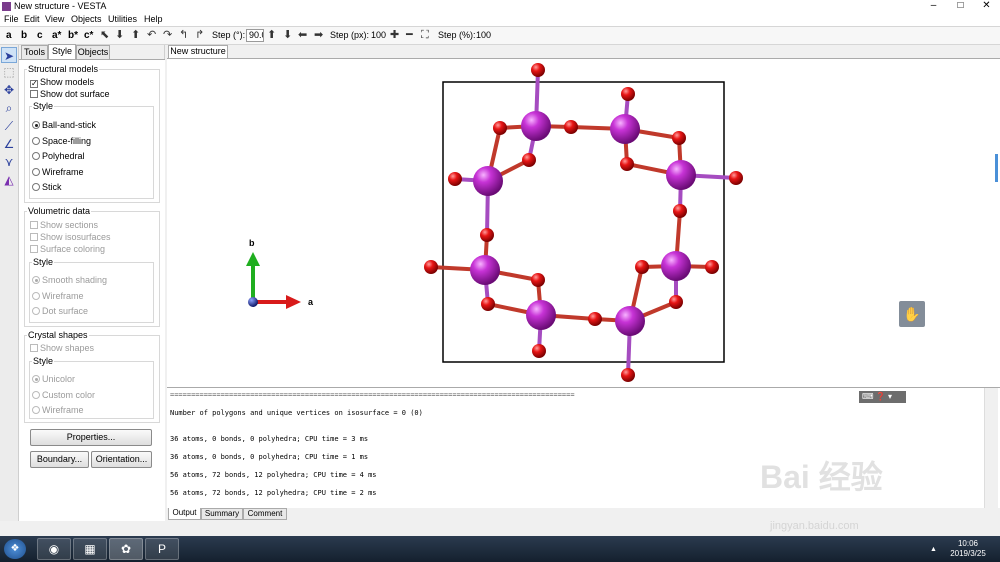 This screenshot has height=562, width=1000. I want to click on tab-comment: Comment, so click(265, 514).